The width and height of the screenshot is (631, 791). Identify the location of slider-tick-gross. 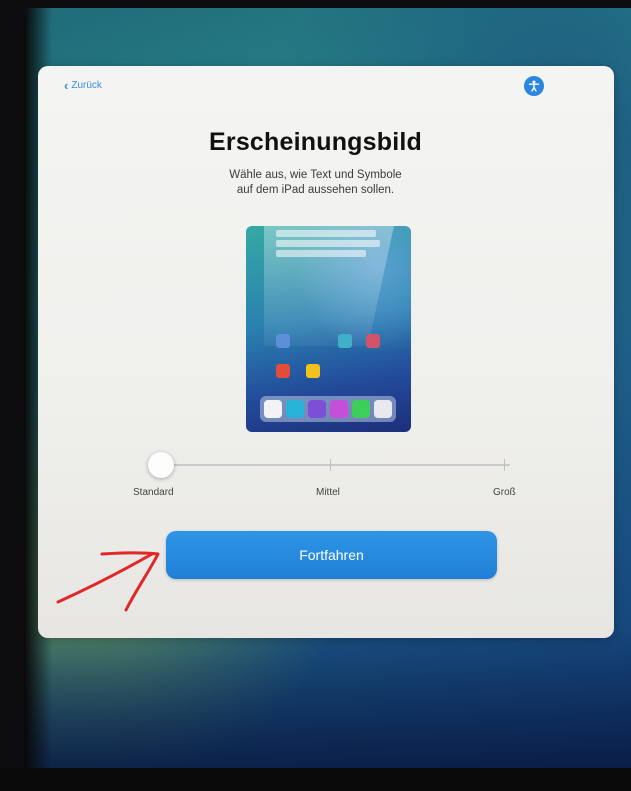
(504, 465).